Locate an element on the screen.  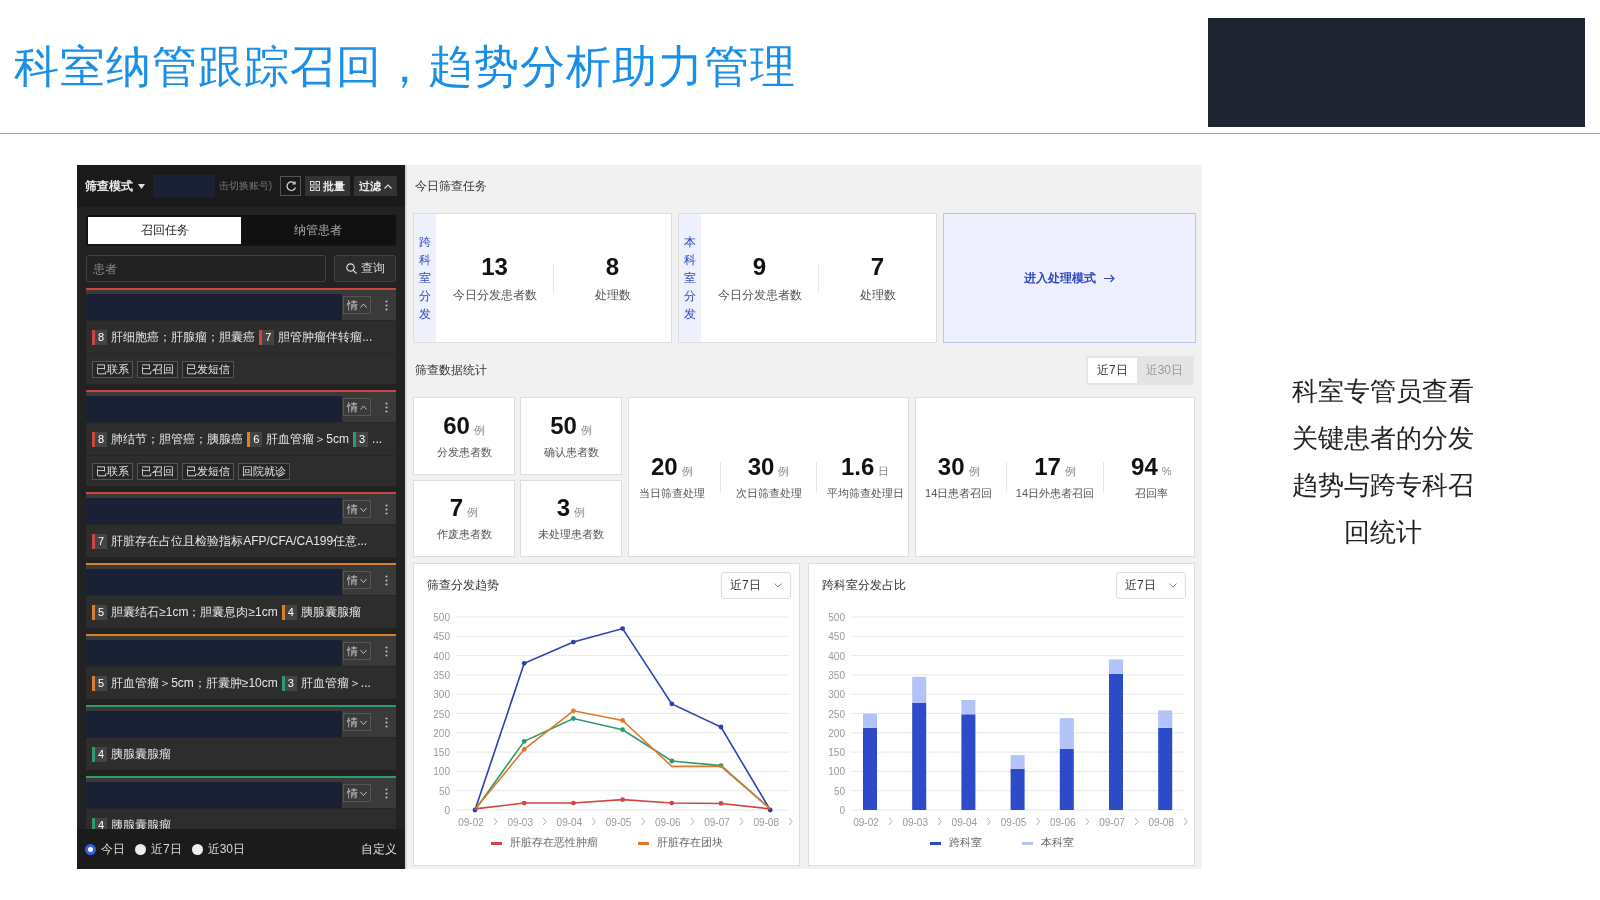
axis-label: 300 is located at coordinates (836, 695).